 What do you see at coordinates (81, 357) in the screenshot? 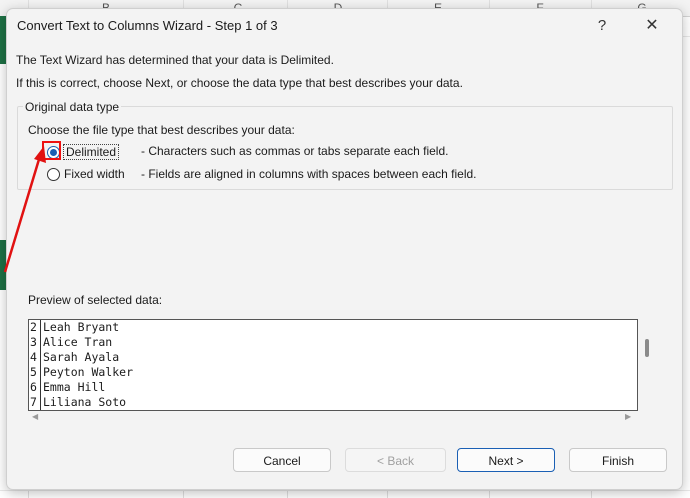
I see `preview-row-text: Sarah Ayala` at bounding box center [81, 357].